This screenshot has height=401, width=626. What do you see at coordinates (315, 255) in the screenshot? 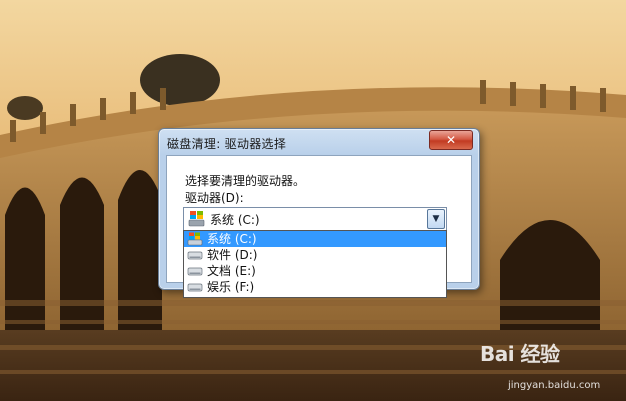
I see `drive-option-d: 软件 (D:)` at bounding box center [315, 255].